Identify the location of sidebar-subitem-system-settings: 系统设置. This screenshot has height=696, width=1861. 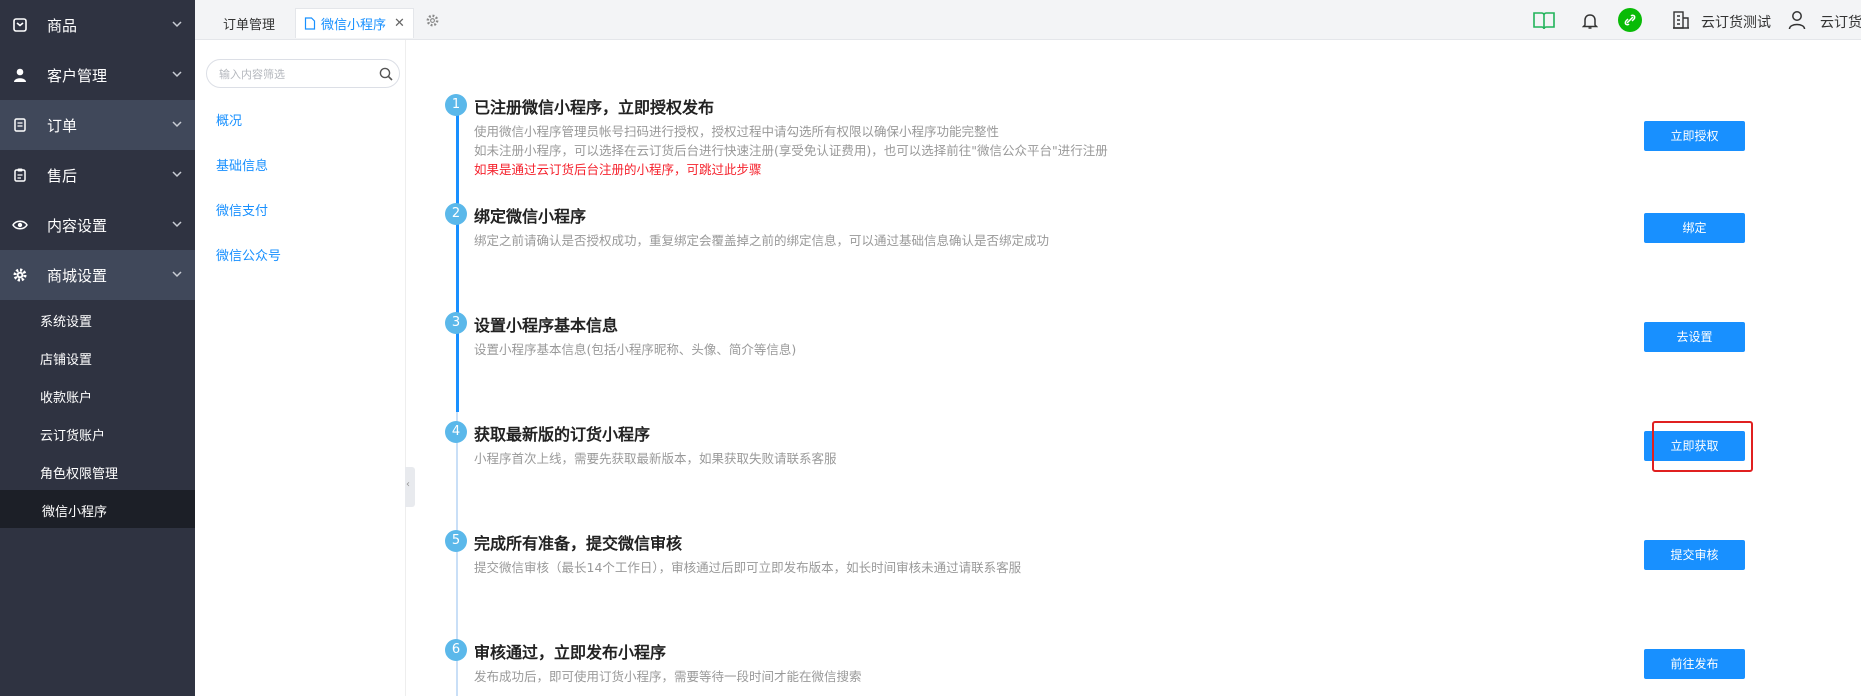
(97, 319).